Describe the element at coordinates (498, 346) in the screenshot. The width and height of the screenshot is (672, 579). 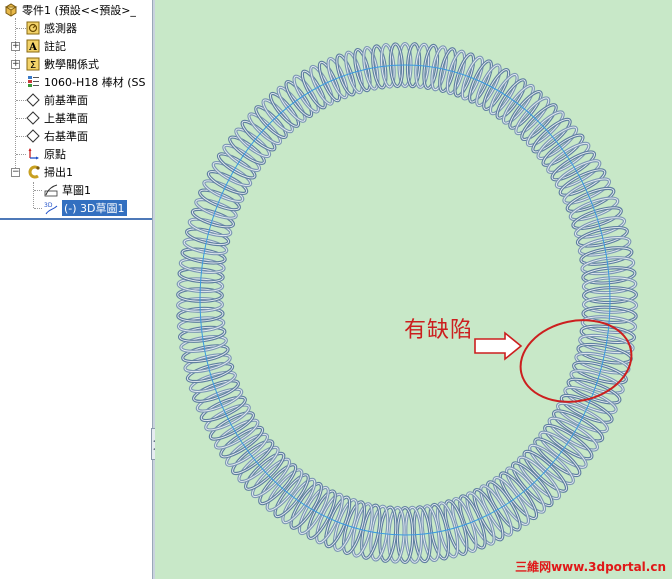
I see `annotation-arrow` at that location.